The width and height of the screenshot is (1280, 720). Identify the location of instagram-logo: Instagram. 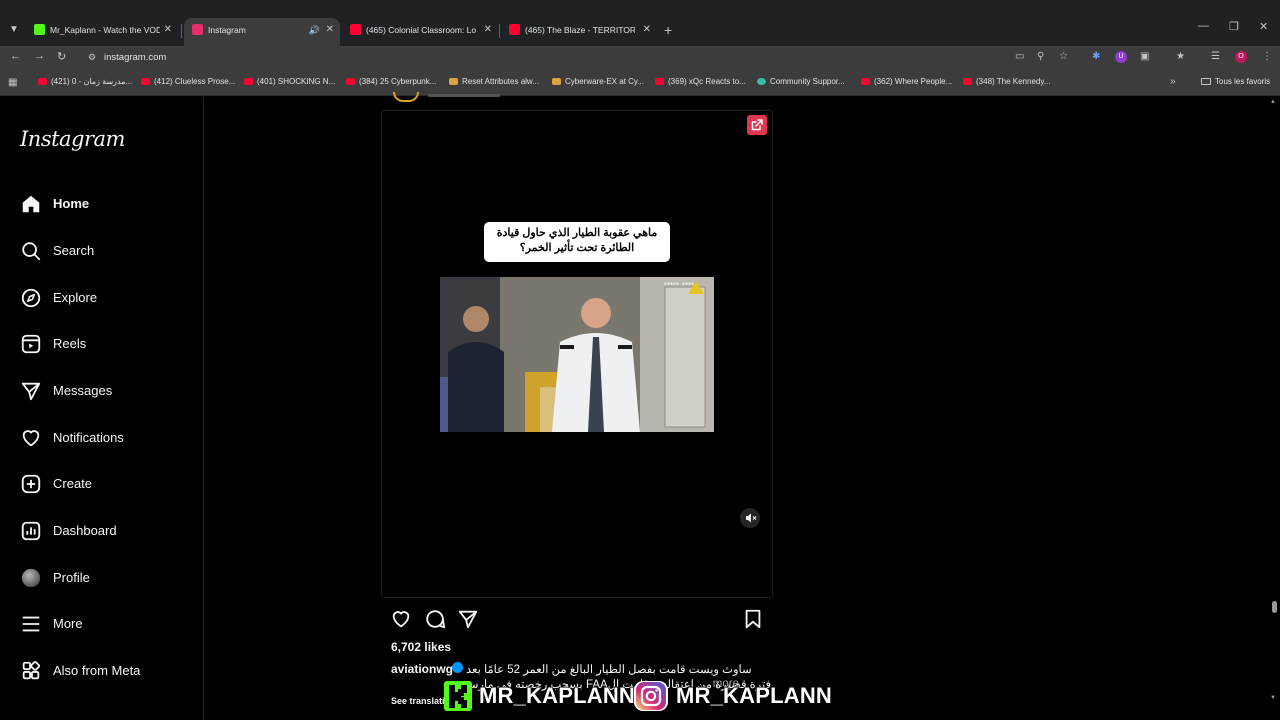
(72, 139).